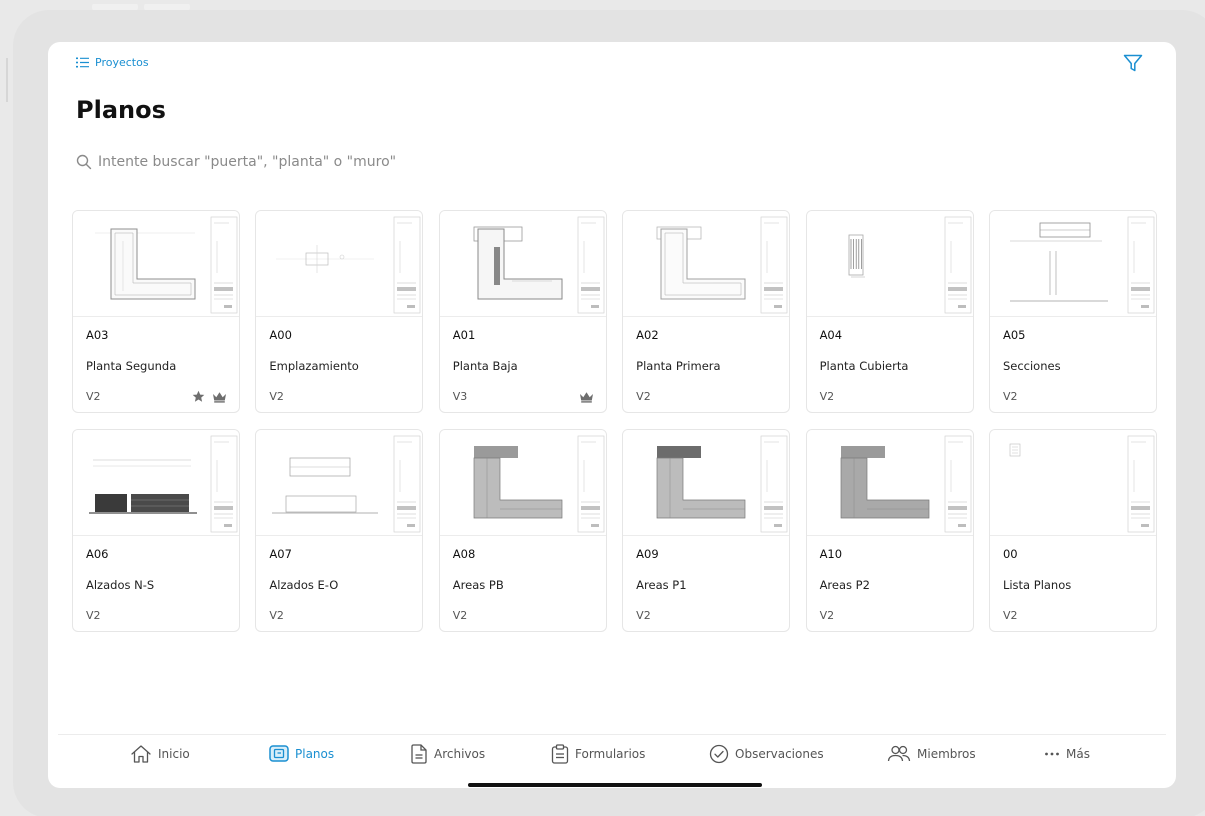 The height and width of the screenshot is (816, 1205). Describe the element at coordinates (1031, 366) in the screenshot. I see `sheet-name: Secciones` at that location.